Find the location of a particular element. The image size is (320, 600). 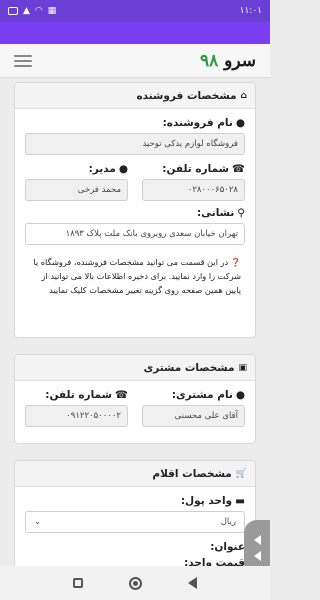

currency-label: ▬ واحد پول: is located at coordinates (212, 501).